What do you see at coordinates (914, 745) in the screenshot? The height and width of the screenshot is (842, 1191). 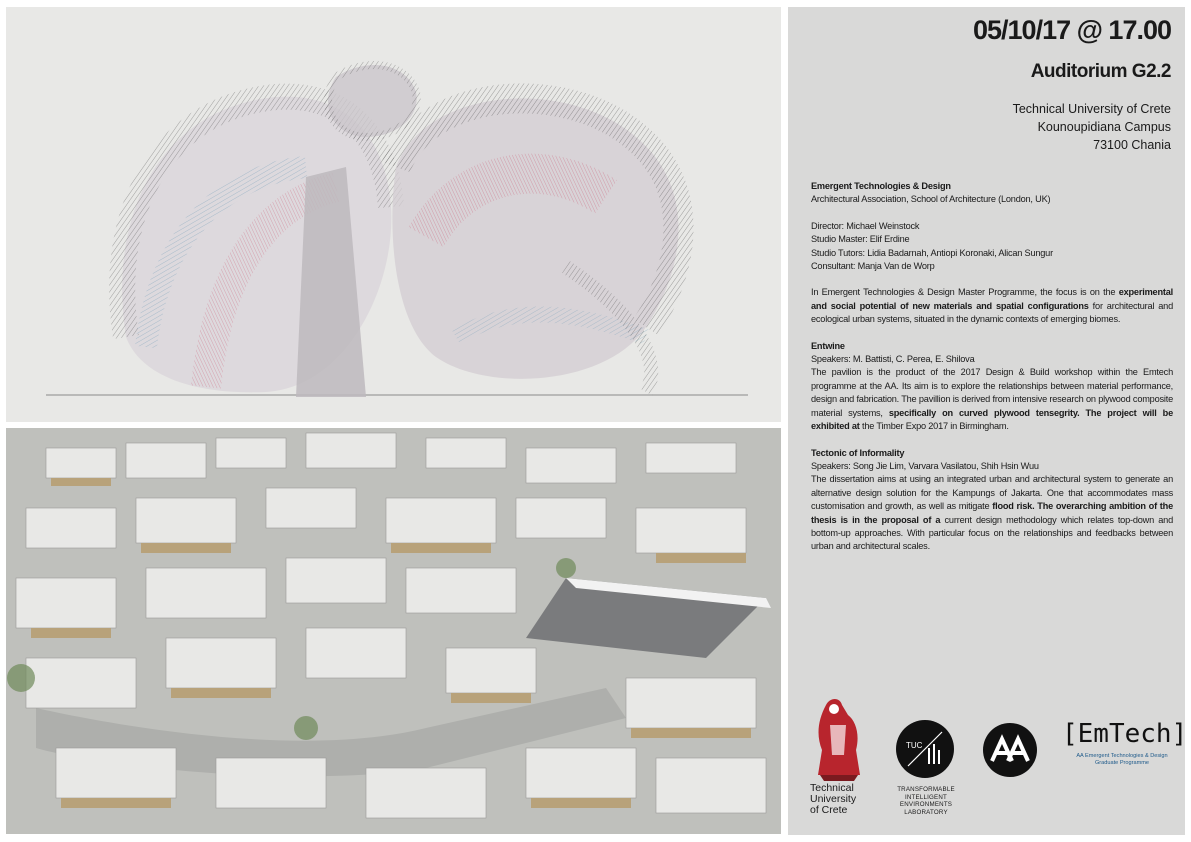 I see `tile-mark-text: TUC` at bounding box center [914, 745].